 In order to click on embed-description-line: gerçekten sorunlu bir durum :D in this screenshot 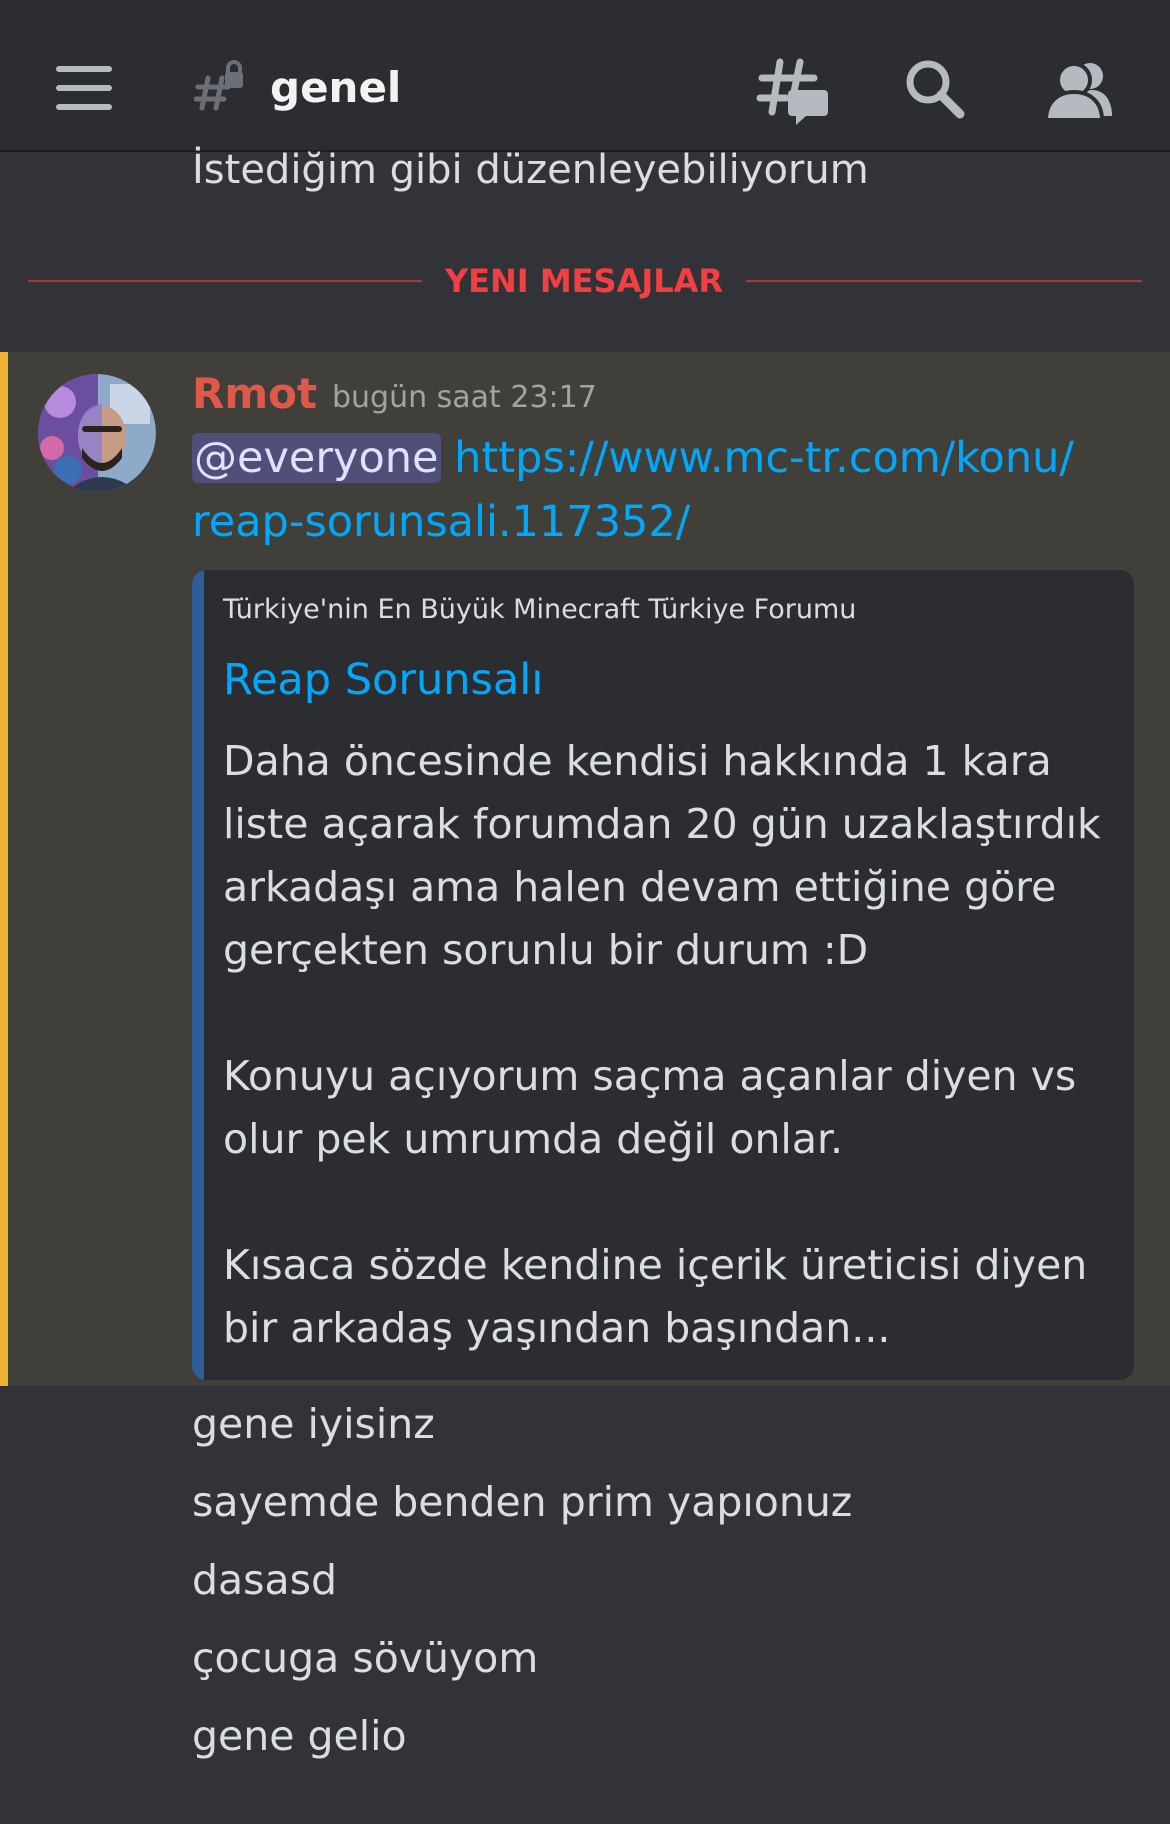, I will do `click(546, 950)`.